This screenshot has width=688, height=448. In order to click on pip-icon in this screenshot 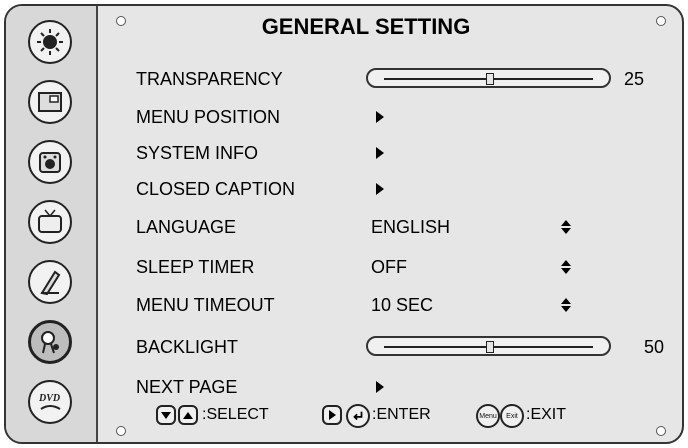, I will do `click(50, 102)`.